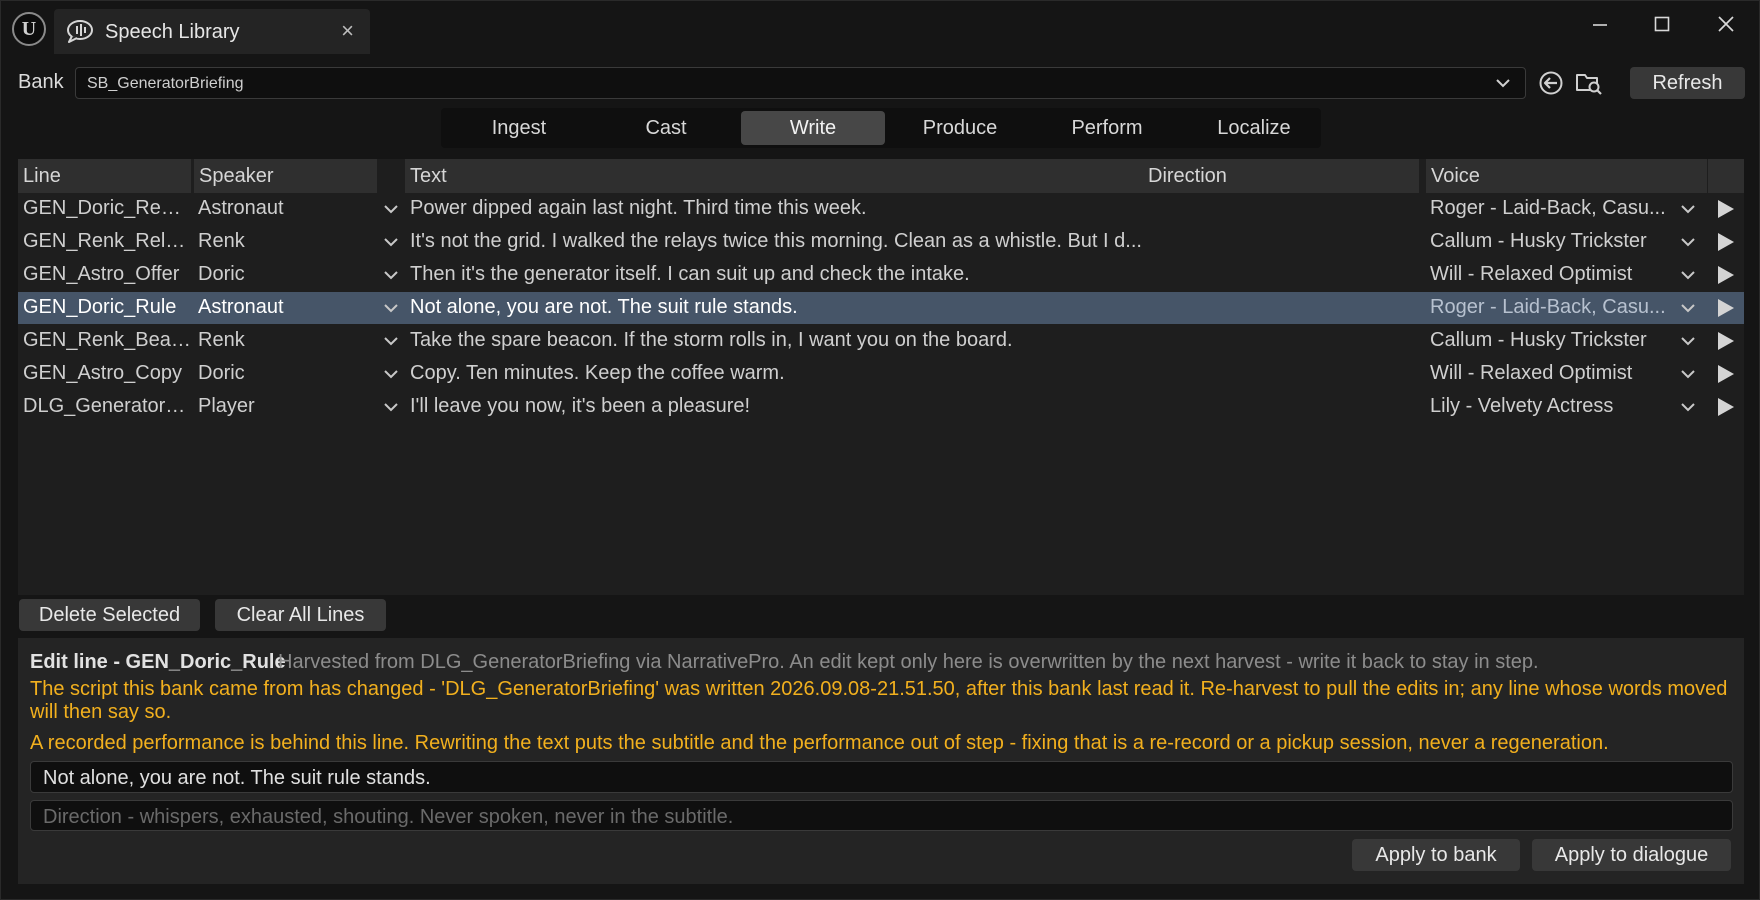 The width and height of the screenshot is (1760, 900). What do you see at coordinates (1631, 855) in the screenshot?
I see `apply-to-dialogue-button: Apply to dialogue` at bounding box center [1631, 855].